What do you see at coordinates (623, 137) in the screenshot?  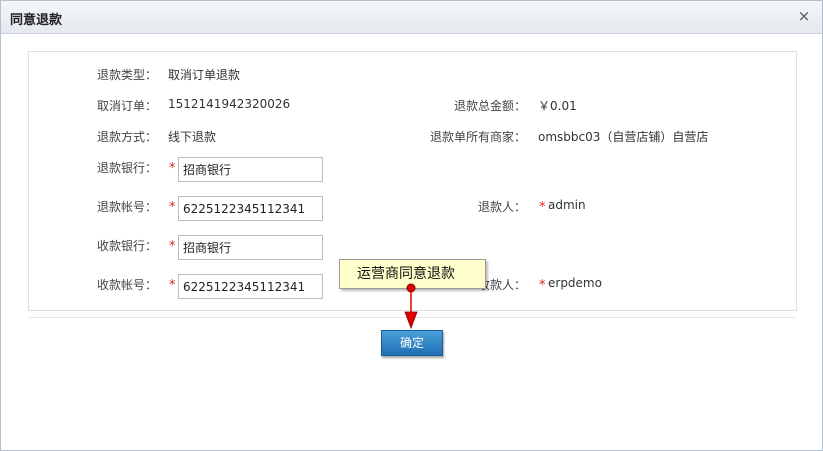 I see `merchant-value: omsbbc03（自营店铺）自营店` at bounding box center [623, 137].